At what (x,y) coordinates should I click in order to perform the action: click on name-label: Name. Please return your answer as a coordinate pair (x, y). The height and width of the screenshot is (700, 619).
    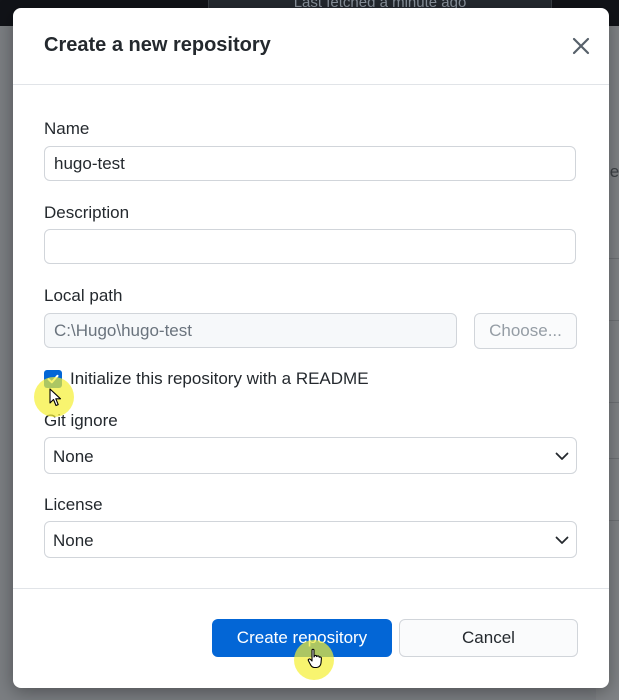
    Looking at the image, I should click on (67, 128).